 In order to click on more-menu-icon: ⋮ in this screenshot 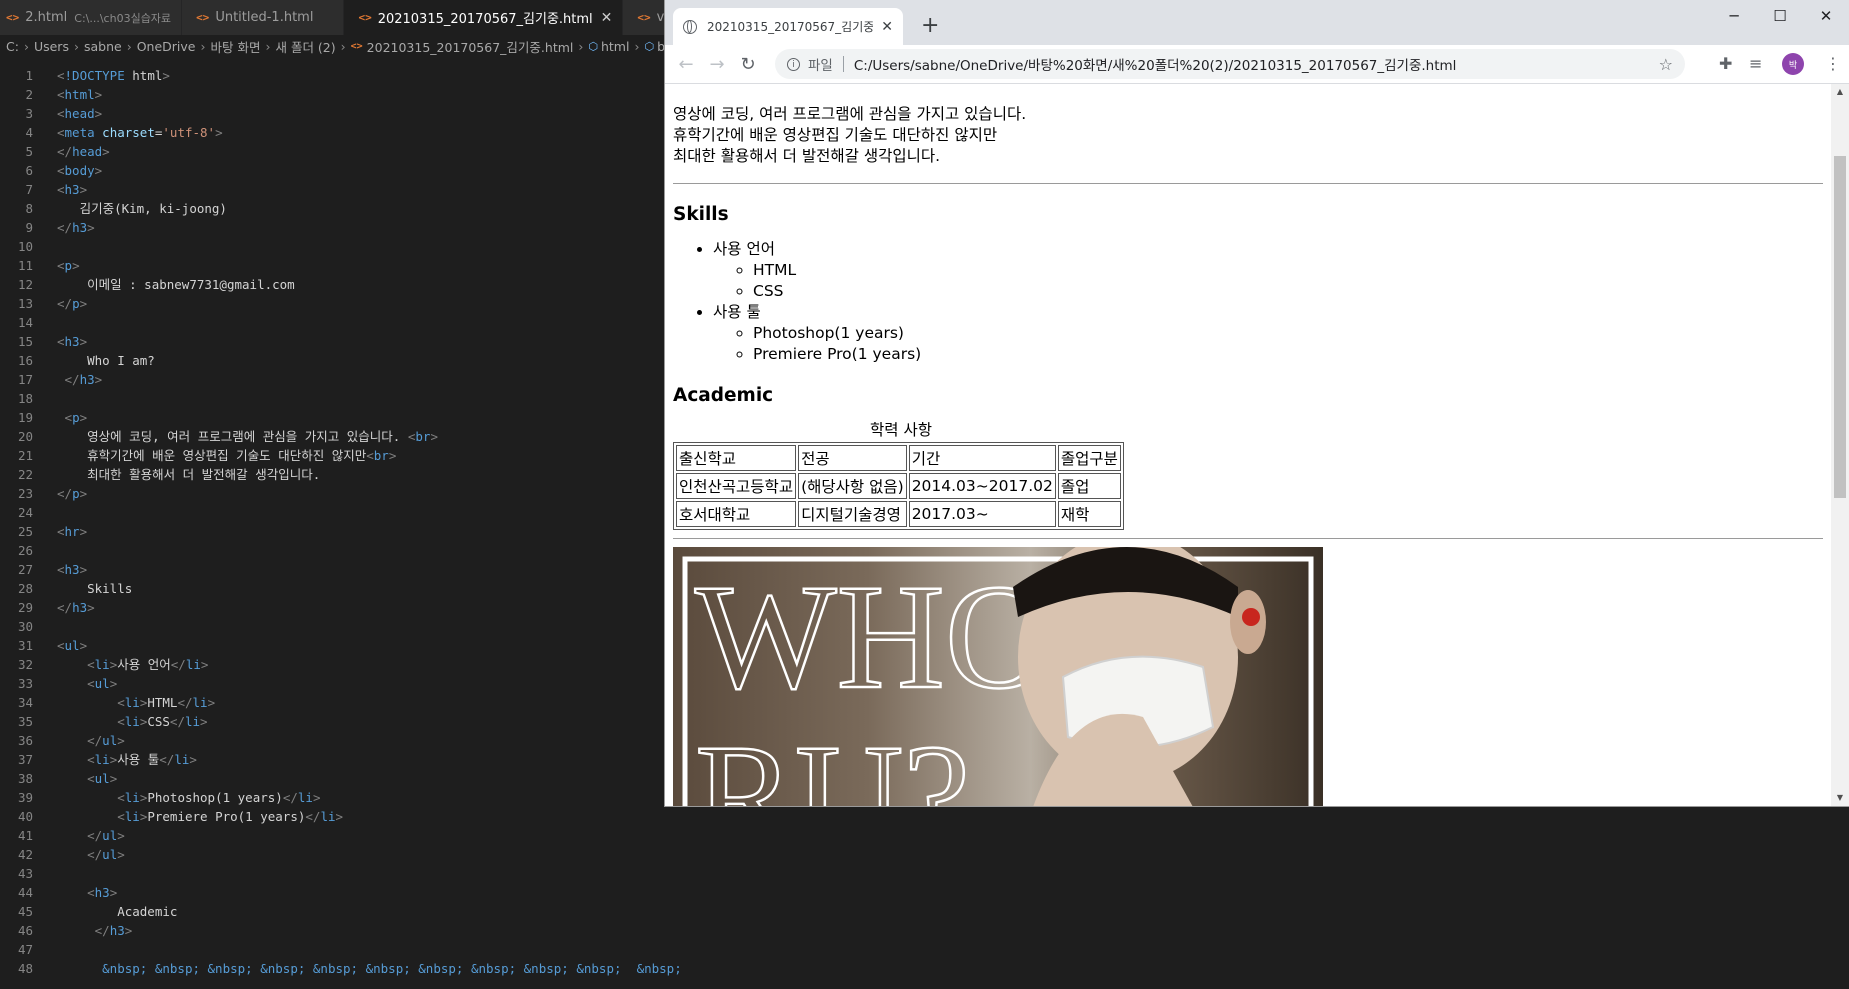, I will do `click(1833, 63)`.